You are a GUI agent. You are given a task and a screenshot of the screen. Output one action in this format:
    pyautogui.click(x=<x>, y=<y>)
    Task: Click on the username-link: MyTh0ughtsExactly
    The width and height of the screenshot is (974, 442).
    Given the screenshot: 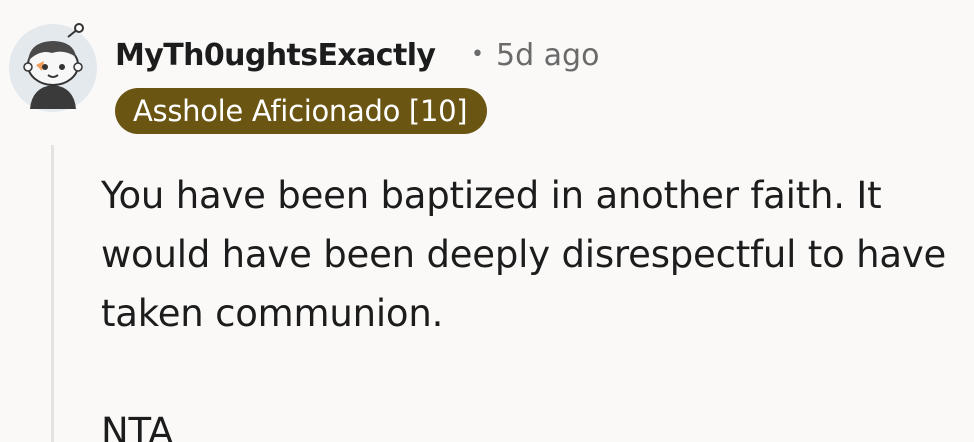 What is the action you would take?
    pyautogui.click(x=275, y=55)
    